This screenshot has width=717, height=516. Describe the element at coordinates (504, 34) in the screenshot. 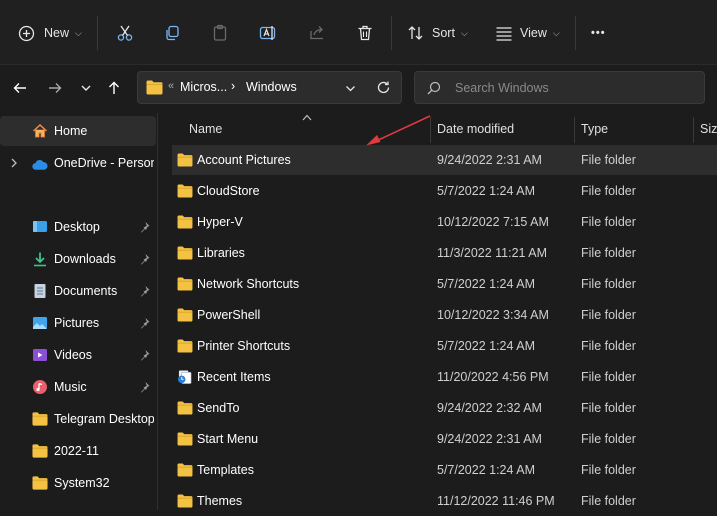

I see `view-icon` at that location.